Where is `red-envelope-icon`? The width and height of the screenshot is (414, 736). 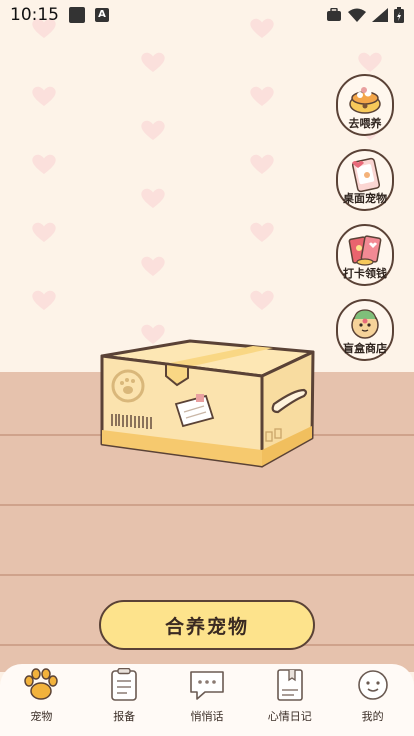
red-envelope-icon is located at coordinates (365, 250).